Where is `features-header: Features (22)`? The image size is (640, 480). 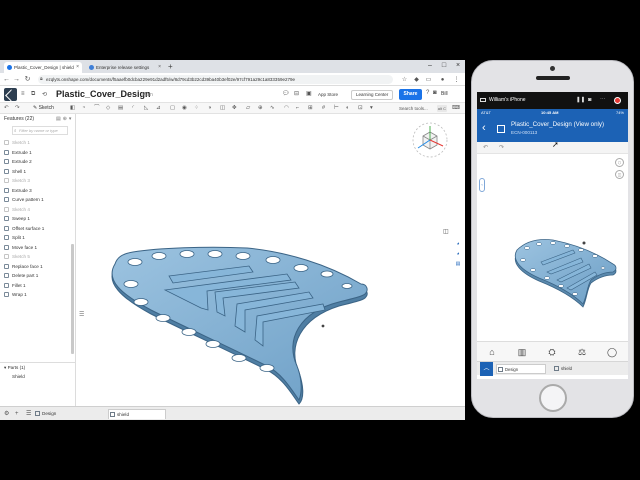
features-header: Features (22) is located at coordinates (19, 119).